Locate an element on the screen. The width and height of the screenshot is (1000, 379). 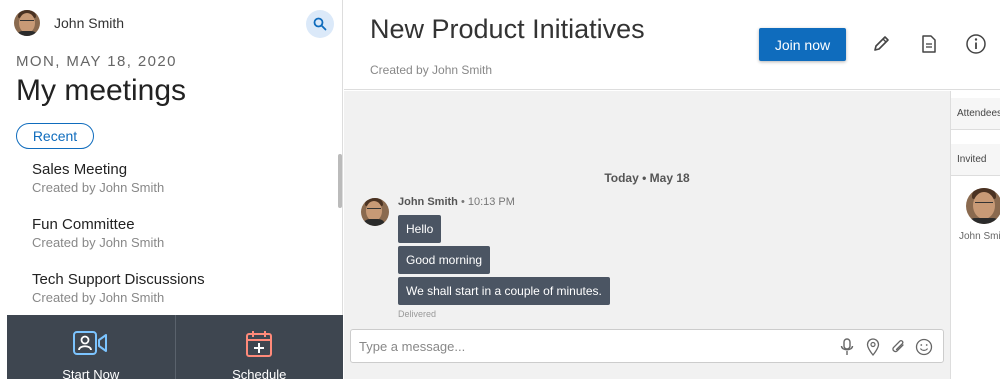
message-time: • 10:13 PM is located at coordinates (486, 202).